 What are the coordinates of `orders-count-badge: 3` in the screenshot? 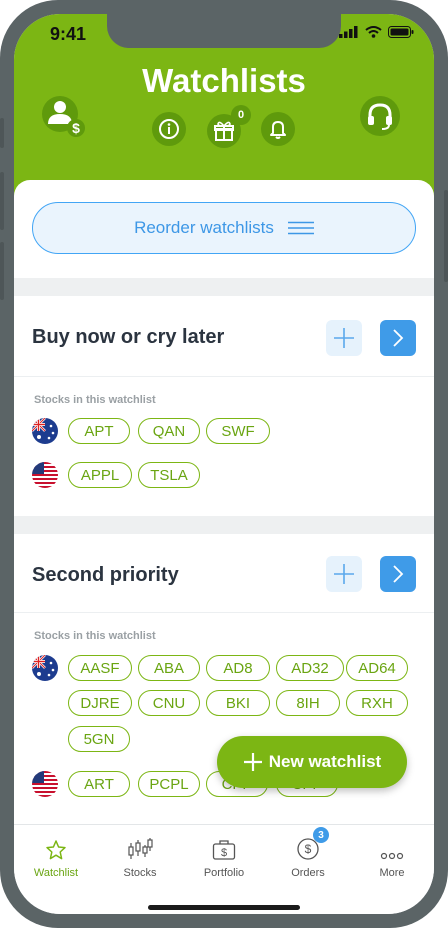 It's located at (321, 835).